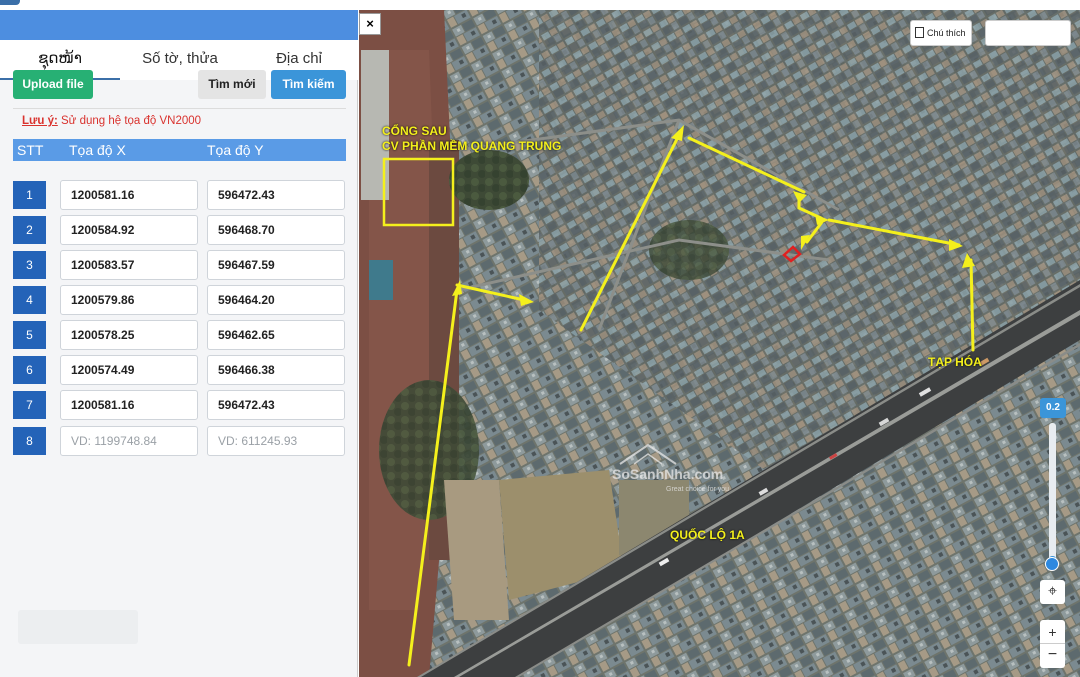 The image size is (1080, 677). Describe the element at coordinates (29, 335) in the screenshot. I see `row-number: 5` at that location.